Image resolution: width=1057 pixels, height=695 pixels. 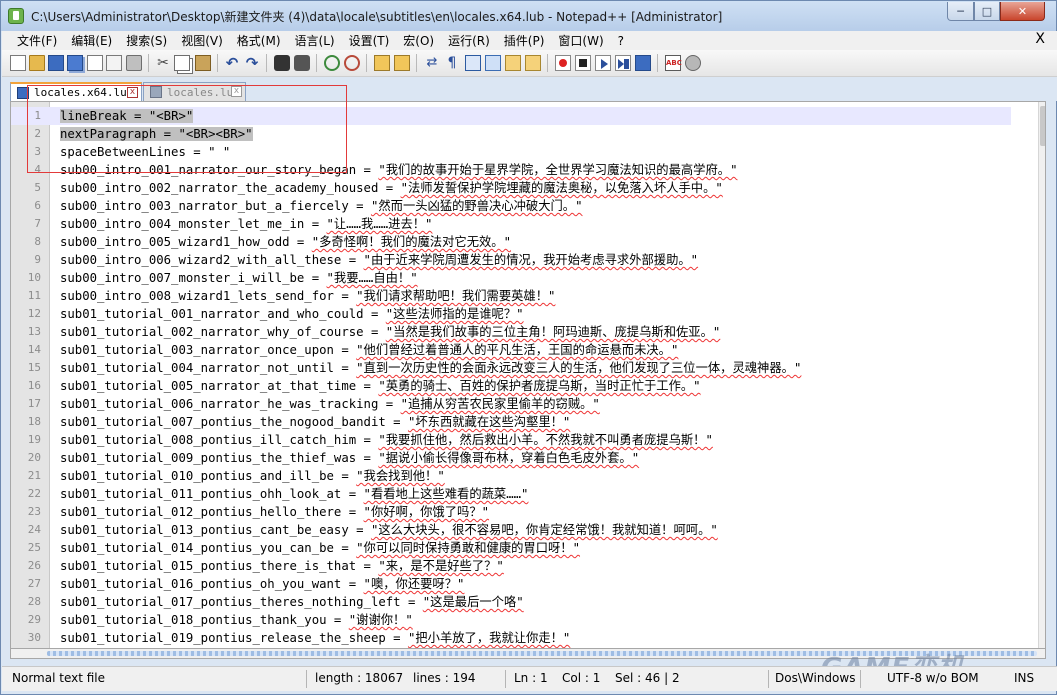 I want to click on close-icon, so click(x=95, y=63).